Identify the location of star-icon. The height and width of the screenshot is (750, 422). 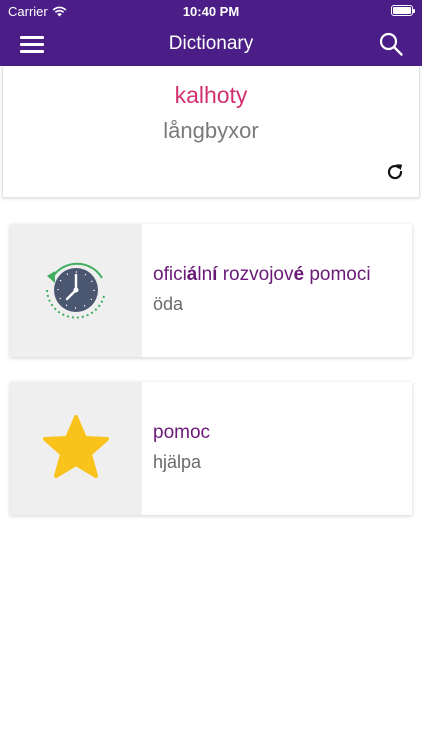
(76, 446).